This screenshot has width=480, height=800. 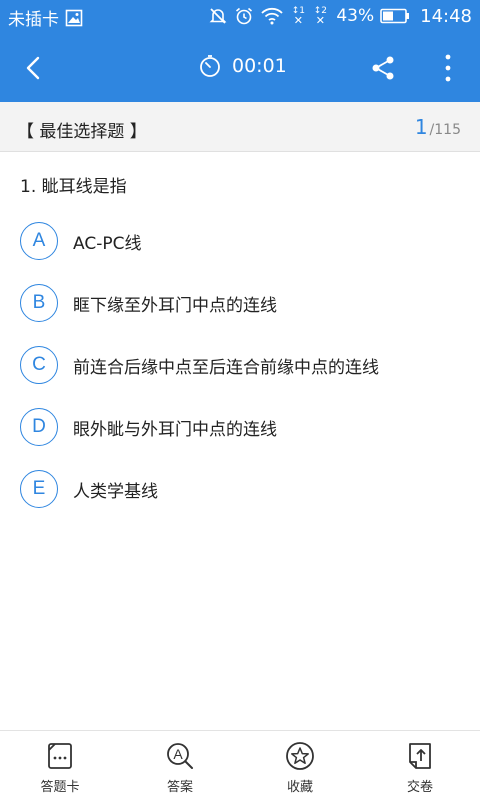 I want to click on question-counter: 1 /115, so click(x=438, y=127).